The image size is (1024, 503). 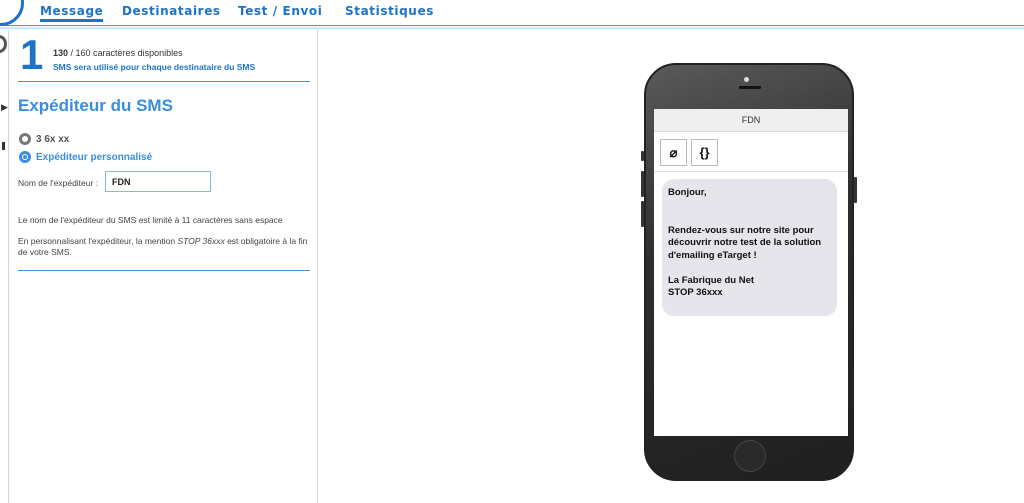 I want to click on sender-section-title: Expéditeur du SMS, so click(x=95, y=105).